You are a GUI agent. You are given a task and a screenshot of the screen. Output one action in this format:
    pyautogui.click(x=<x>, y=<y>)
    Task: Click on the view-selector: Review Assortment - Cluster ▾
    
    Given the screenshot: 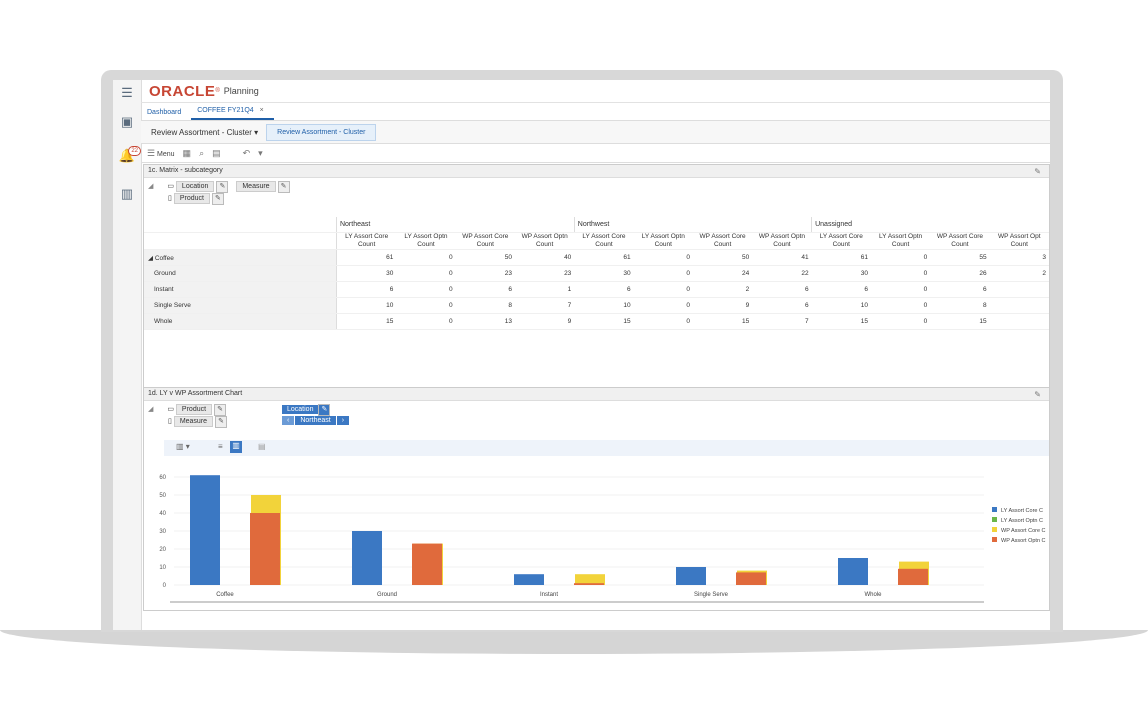 What is the action you would take?
    pyautogui.click(x=204, y=132)
    